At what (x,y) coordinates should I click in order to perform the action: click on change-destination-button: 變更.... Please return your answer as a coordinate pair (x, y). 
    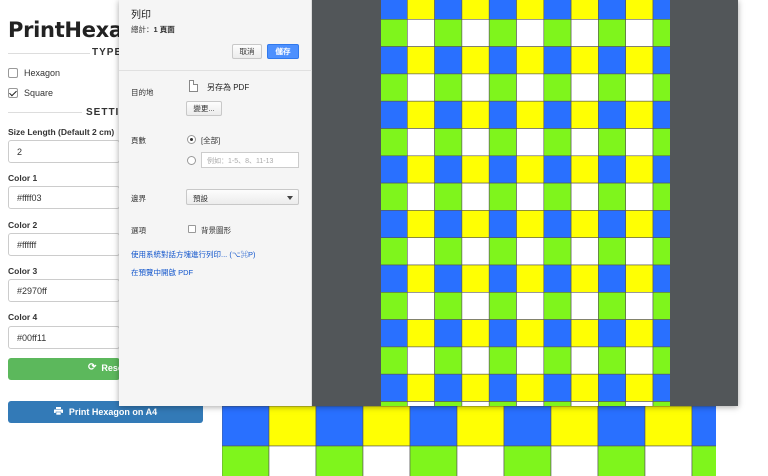
    Looking at the image, I should click on (204, 108).